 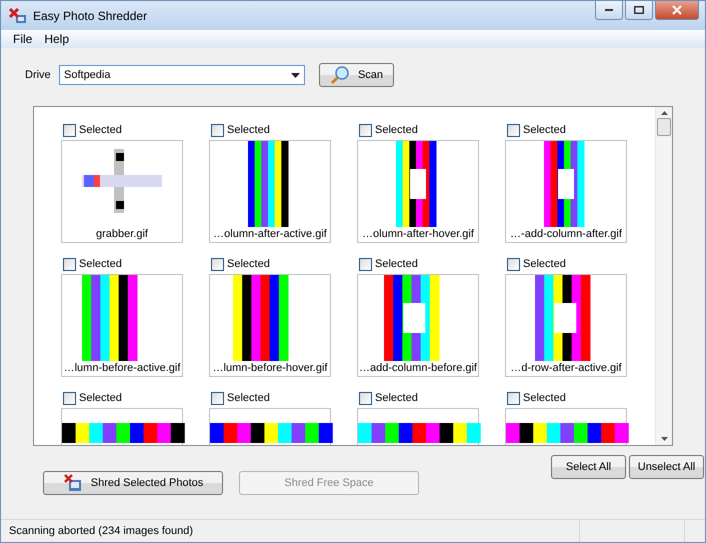 What do you see at coordinates (663, 276) in the screenshot?
I see `scrollbar` at bounding box center [663, 276].